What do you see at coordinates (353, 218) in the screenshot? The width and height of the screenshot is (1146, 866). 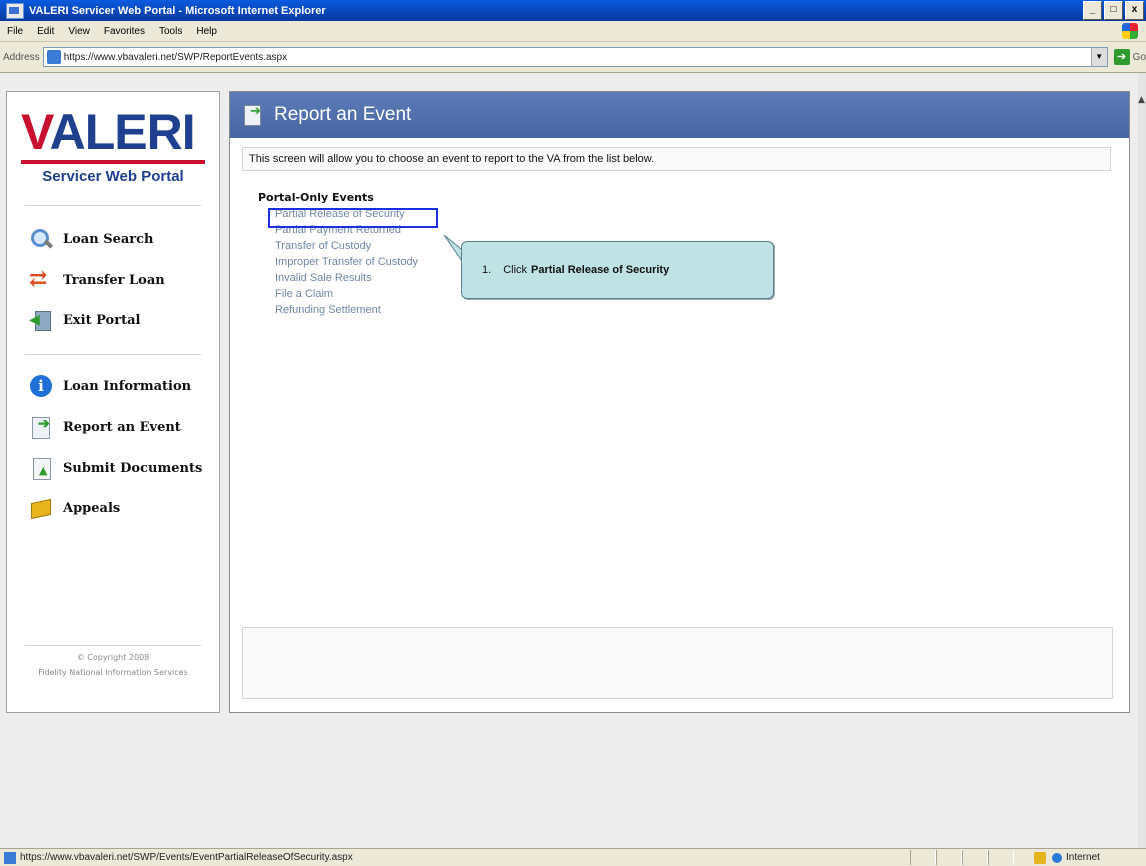 I see `highlight-box` at bounding box center [353, 218].